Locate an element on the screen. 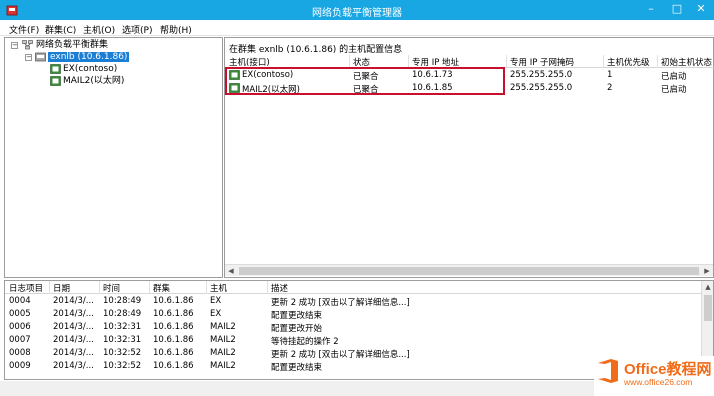 The height and width of the screenshot is (396, 714). cluster-tree-icon is located at coordinates (27, 45).